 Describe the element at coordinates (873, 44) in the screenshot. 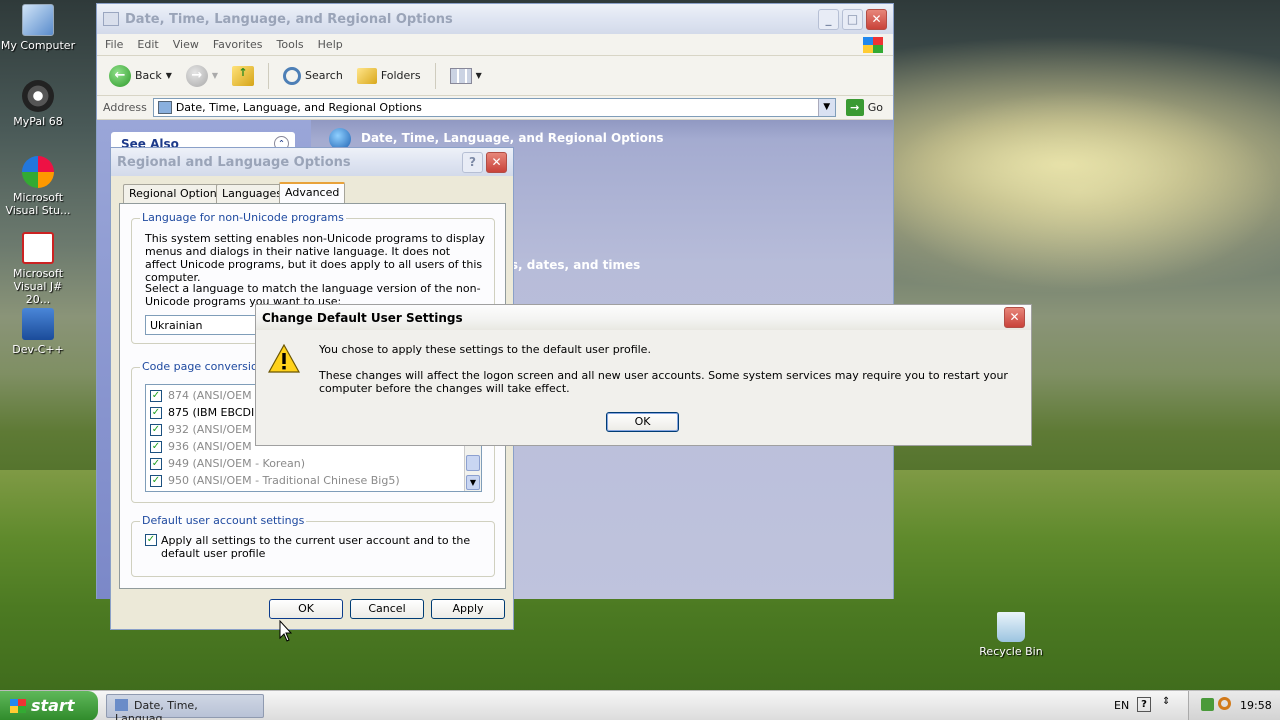

I see `windows-logo-icon` at that location.